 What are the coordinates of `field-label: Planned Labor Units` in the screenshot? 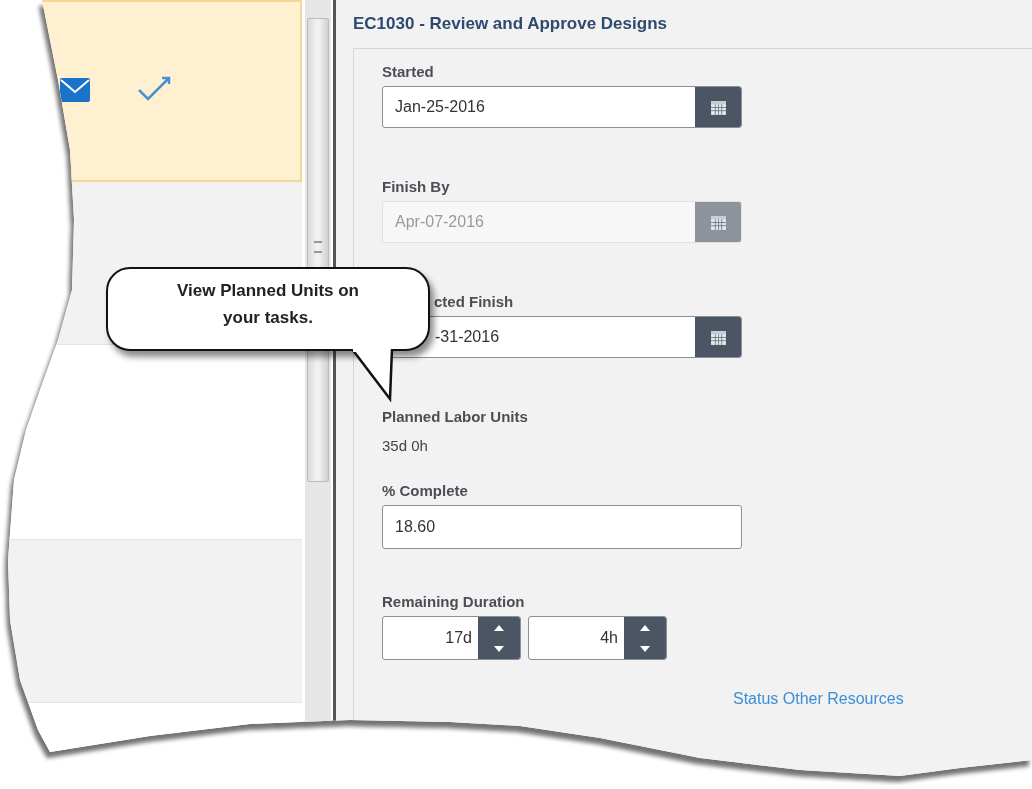 It's located at (455, 416).